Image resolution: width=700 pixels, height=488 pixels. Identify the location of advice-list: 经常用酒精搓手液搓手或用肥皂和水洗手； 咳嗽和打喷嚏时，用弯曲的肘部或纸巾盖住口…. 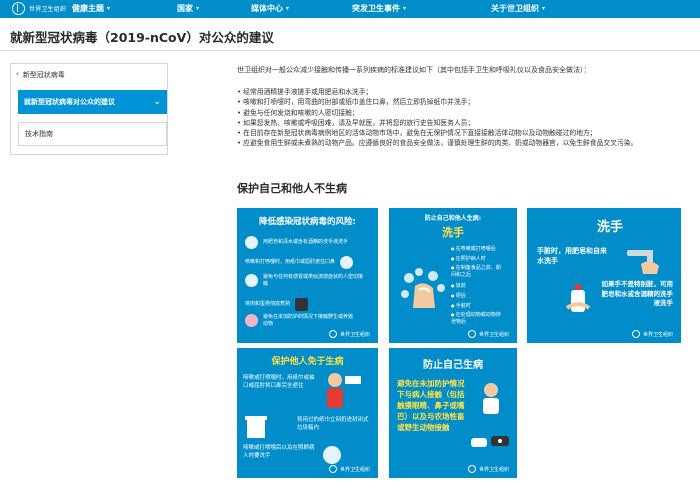
(457, 118).